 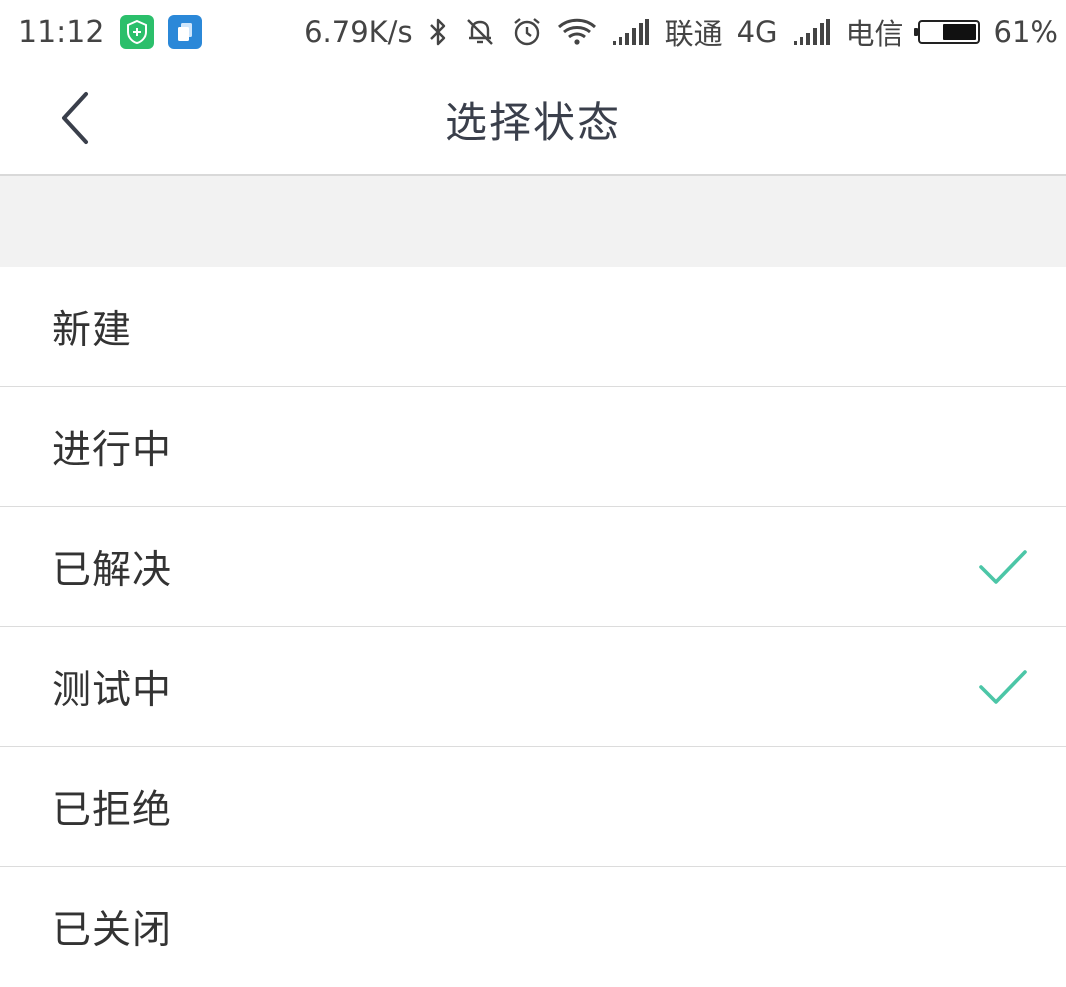 I want to click on wifi-icon, so click(x=577, y=32).